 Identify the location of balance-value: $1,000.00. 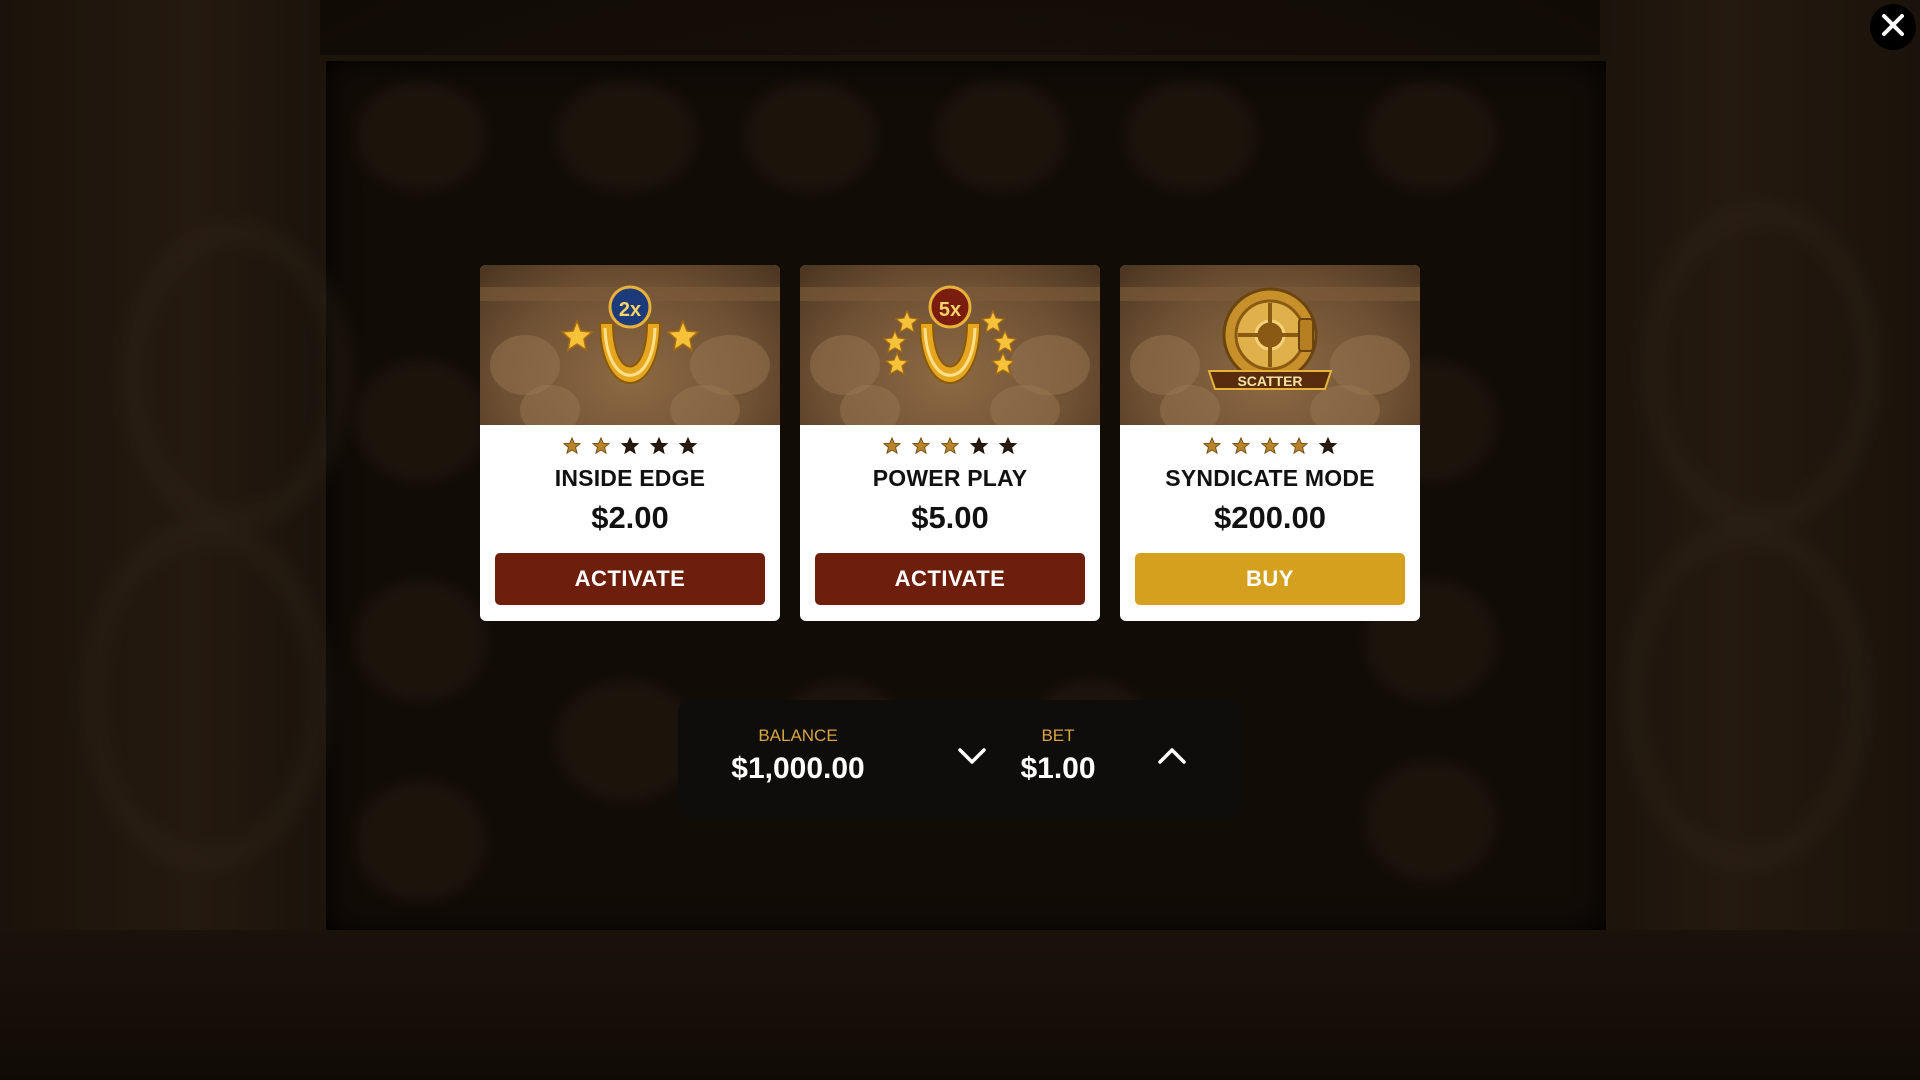
(798, 768).